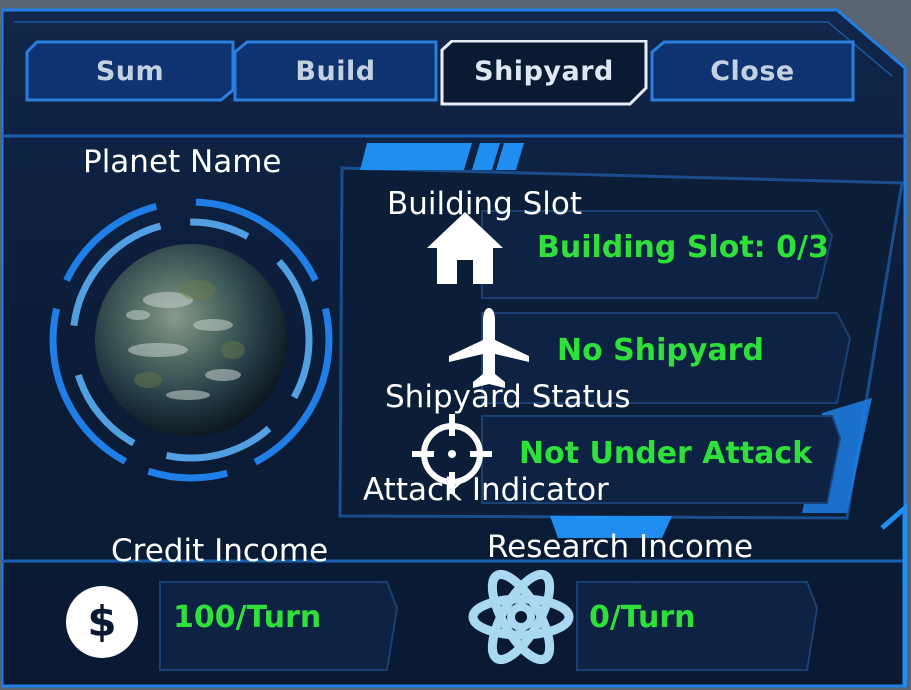 Image resolution: width=911 pixels, height=690 pixels. What do you see at coordinates (220, 551) in the screenshot?
I see `credit-income-label: Credit Income` at bounding box center [220, 551].